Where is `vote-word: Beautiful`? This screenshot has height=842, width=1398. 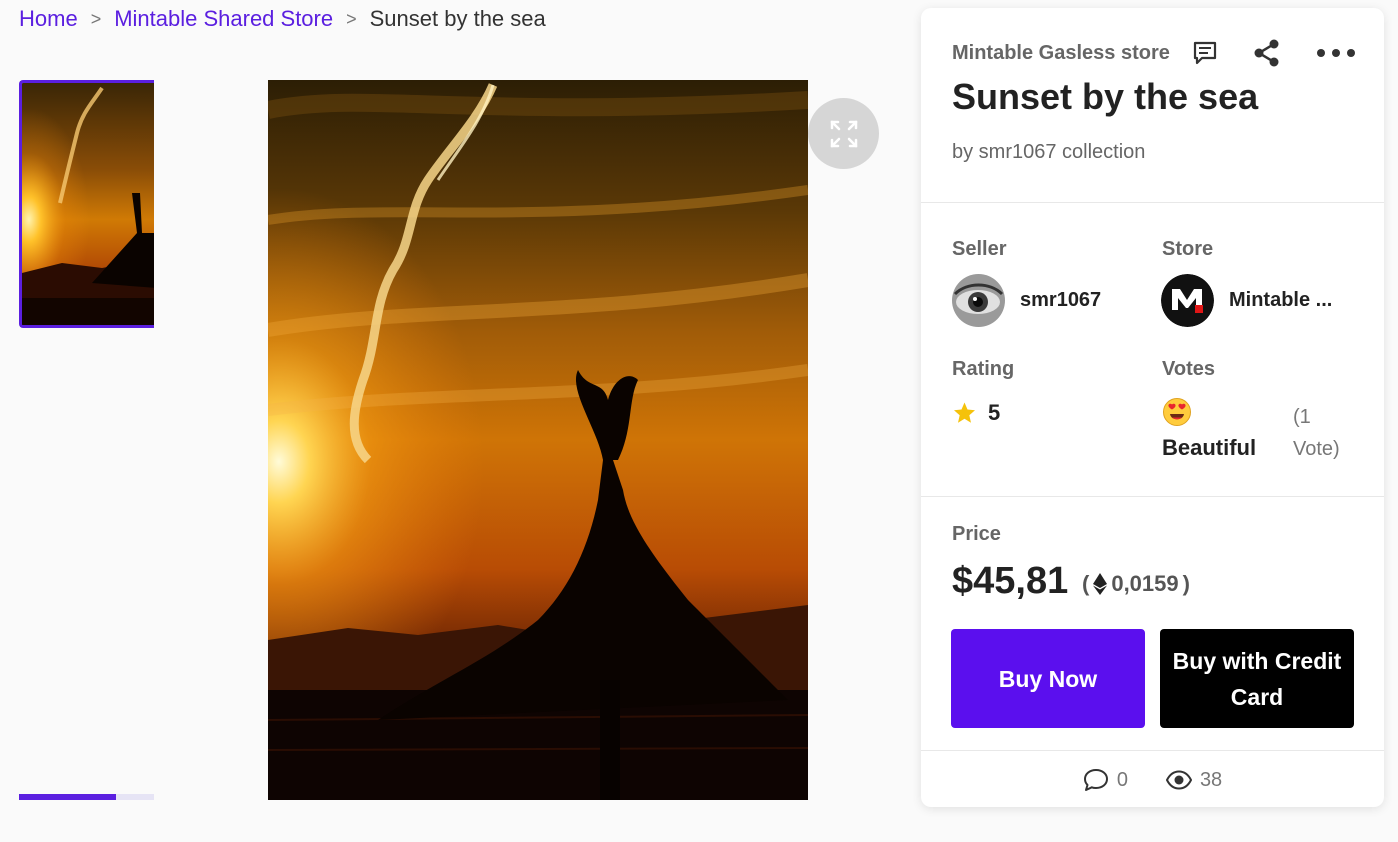 vote-word: Beautiful is located at coordinates (1209, 447).